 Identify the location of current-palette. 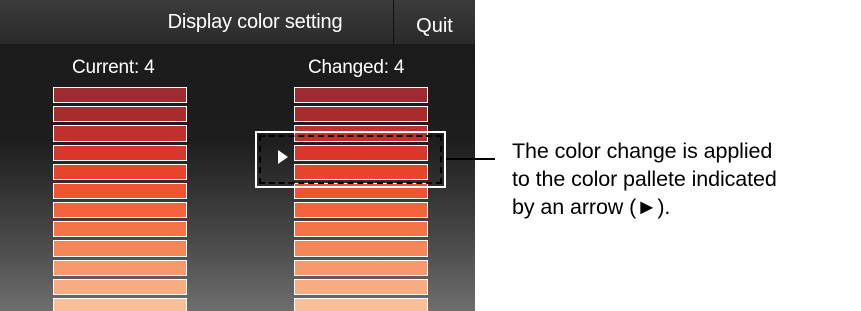
(120, 199).